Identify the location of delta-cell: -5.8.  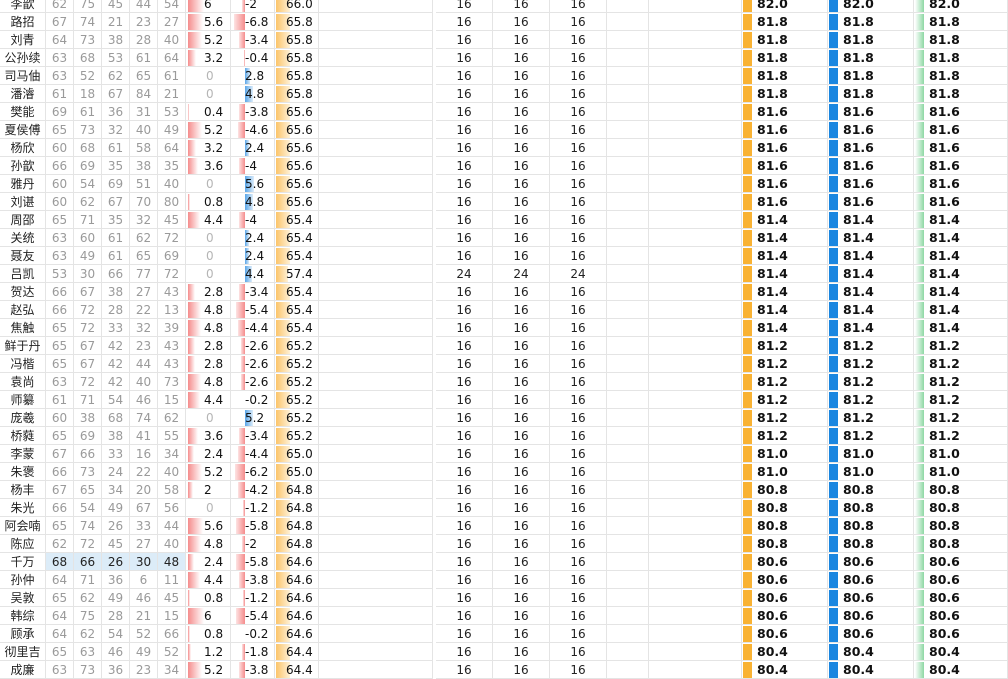
(253, 526).